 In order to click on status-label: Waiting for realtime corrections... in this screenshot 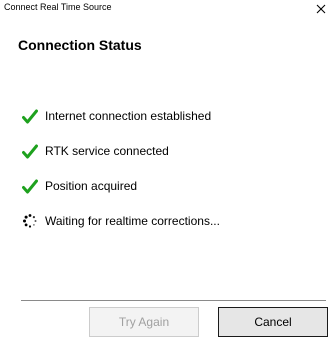, I will do `click(132, 221)`.